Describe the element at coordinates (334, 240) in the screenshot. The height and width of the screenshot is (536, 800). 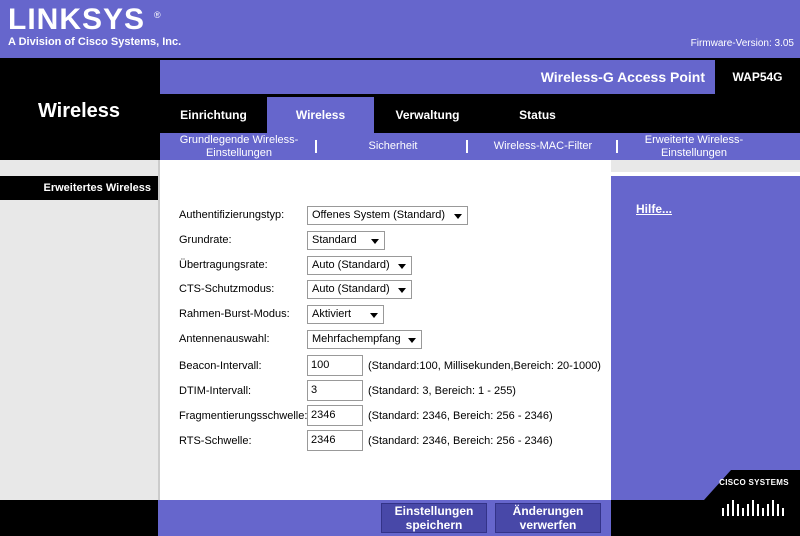
I see `basic-rate-value: Standard` at that location.